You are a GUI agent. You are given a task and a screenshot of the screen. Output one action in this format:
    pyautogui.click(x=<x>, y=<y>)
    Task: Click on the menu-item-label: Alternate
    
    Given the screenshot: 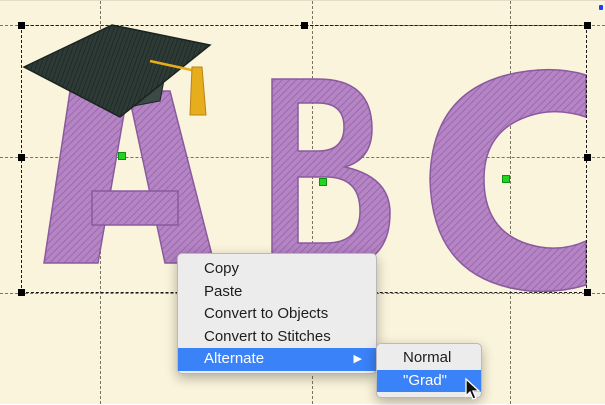 What is the action you would take?
    pyautogui.click(x=234, y=358)
    